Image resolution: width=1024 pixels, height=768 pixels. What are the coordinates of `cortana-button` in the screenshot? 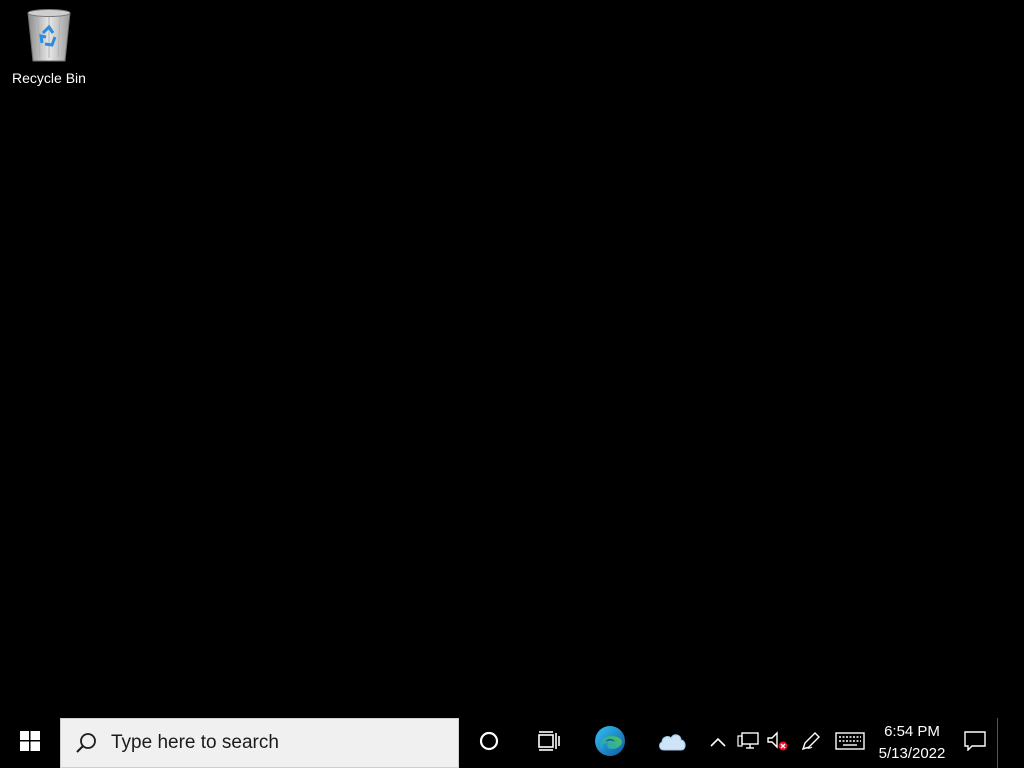 It's located at (489, 743).